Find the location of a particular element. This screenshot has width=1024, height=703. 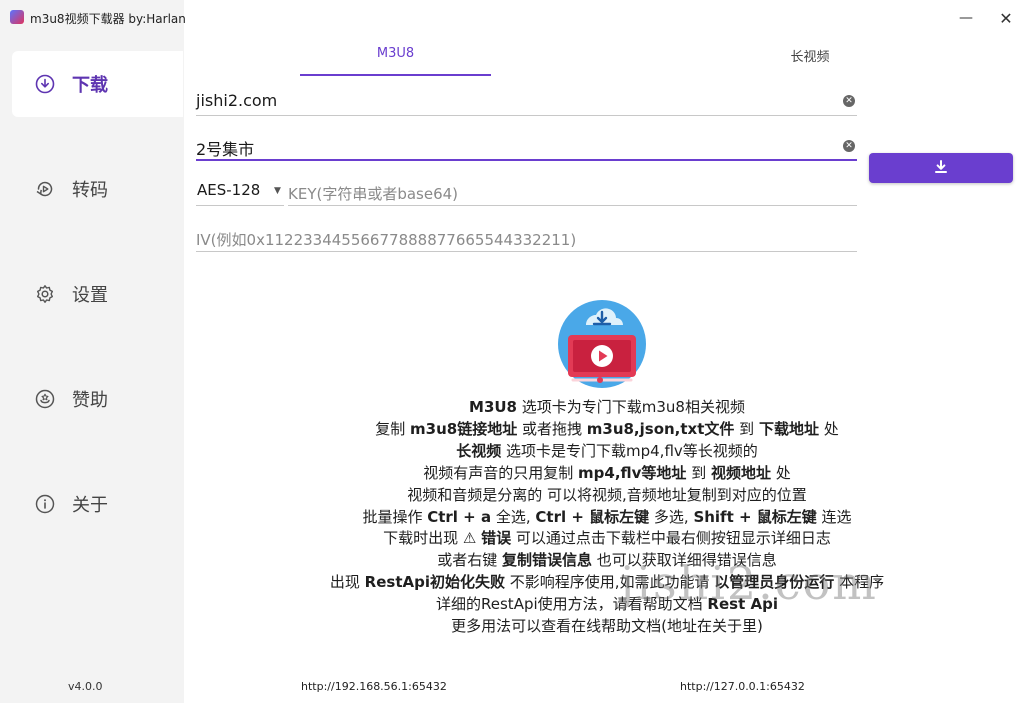

sidebar-item-download: 下载 is located at coordinates (97, 84).